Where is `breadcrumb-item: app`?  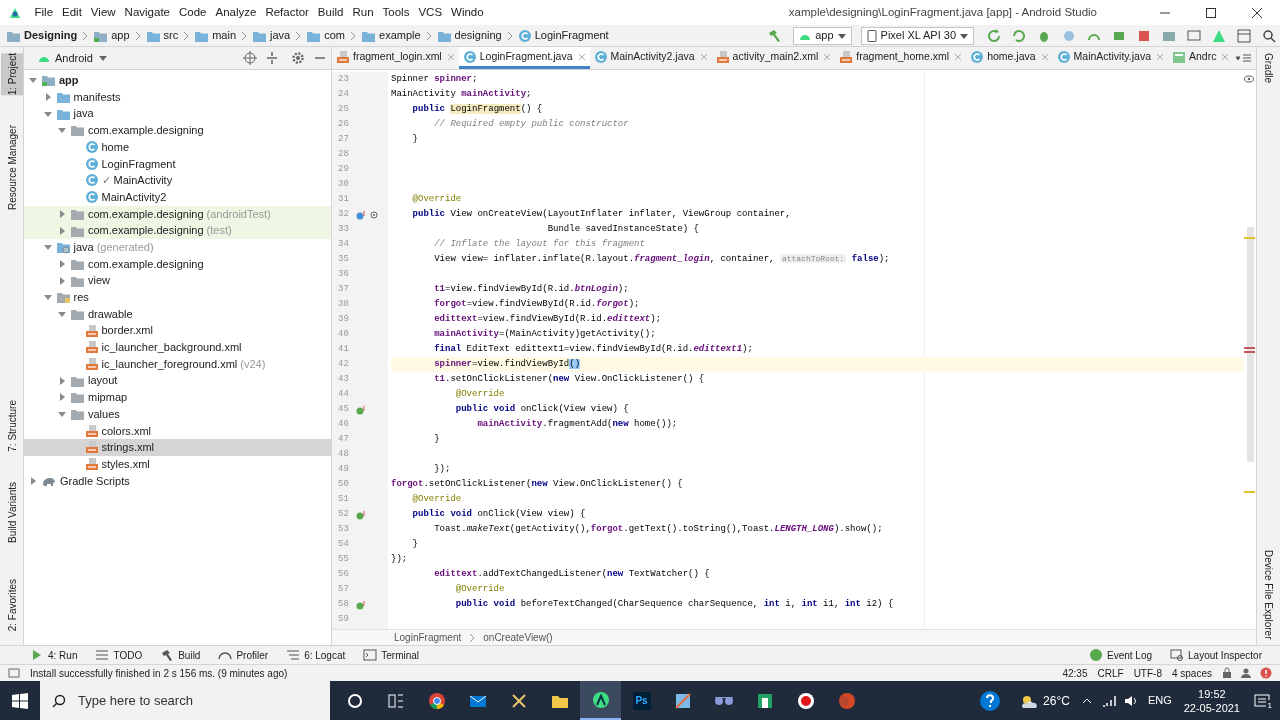 breadcrumb-item: app is located at coordinates (111, 35).